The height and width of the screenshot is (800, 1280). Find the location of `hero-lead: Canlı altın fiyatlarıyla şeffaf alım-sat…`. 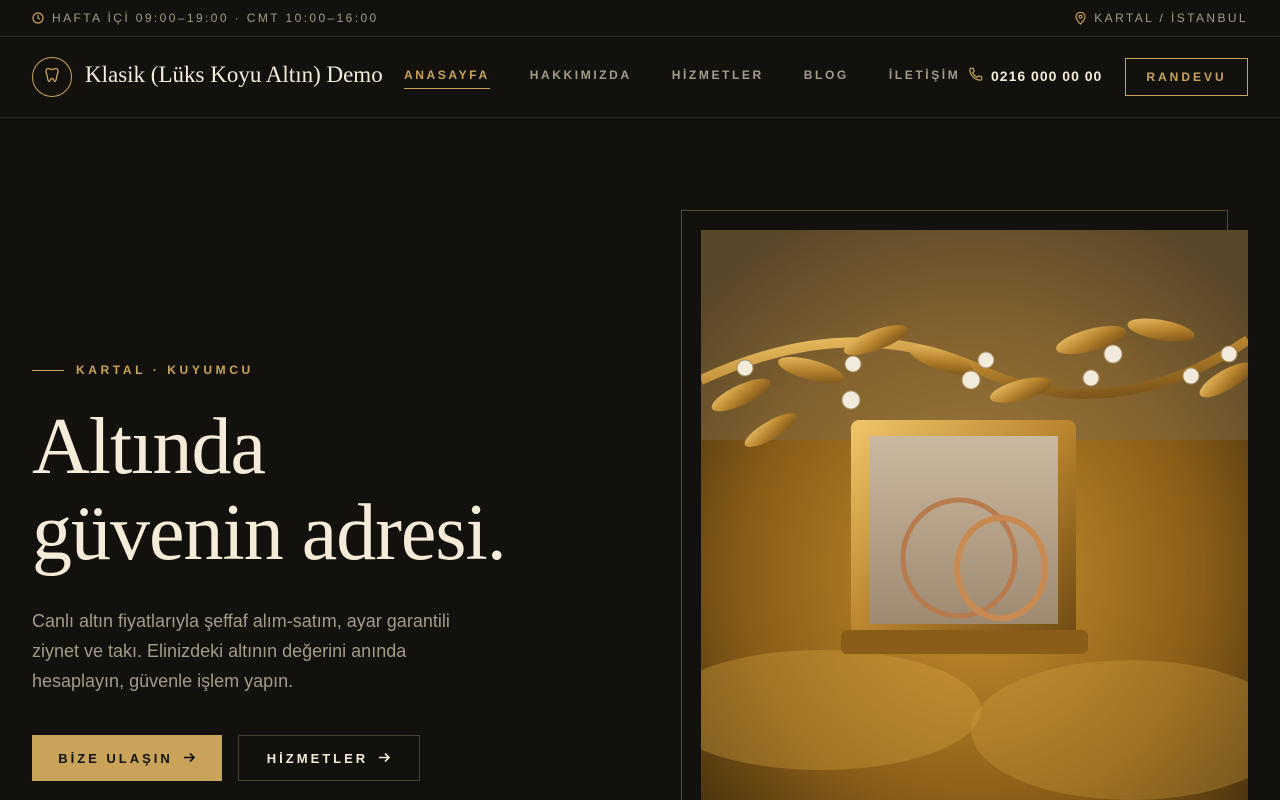

hero-lead: Canlı altın fiyatlarıyla şeffaf alım-sat… is located at coordinates (241, 651).